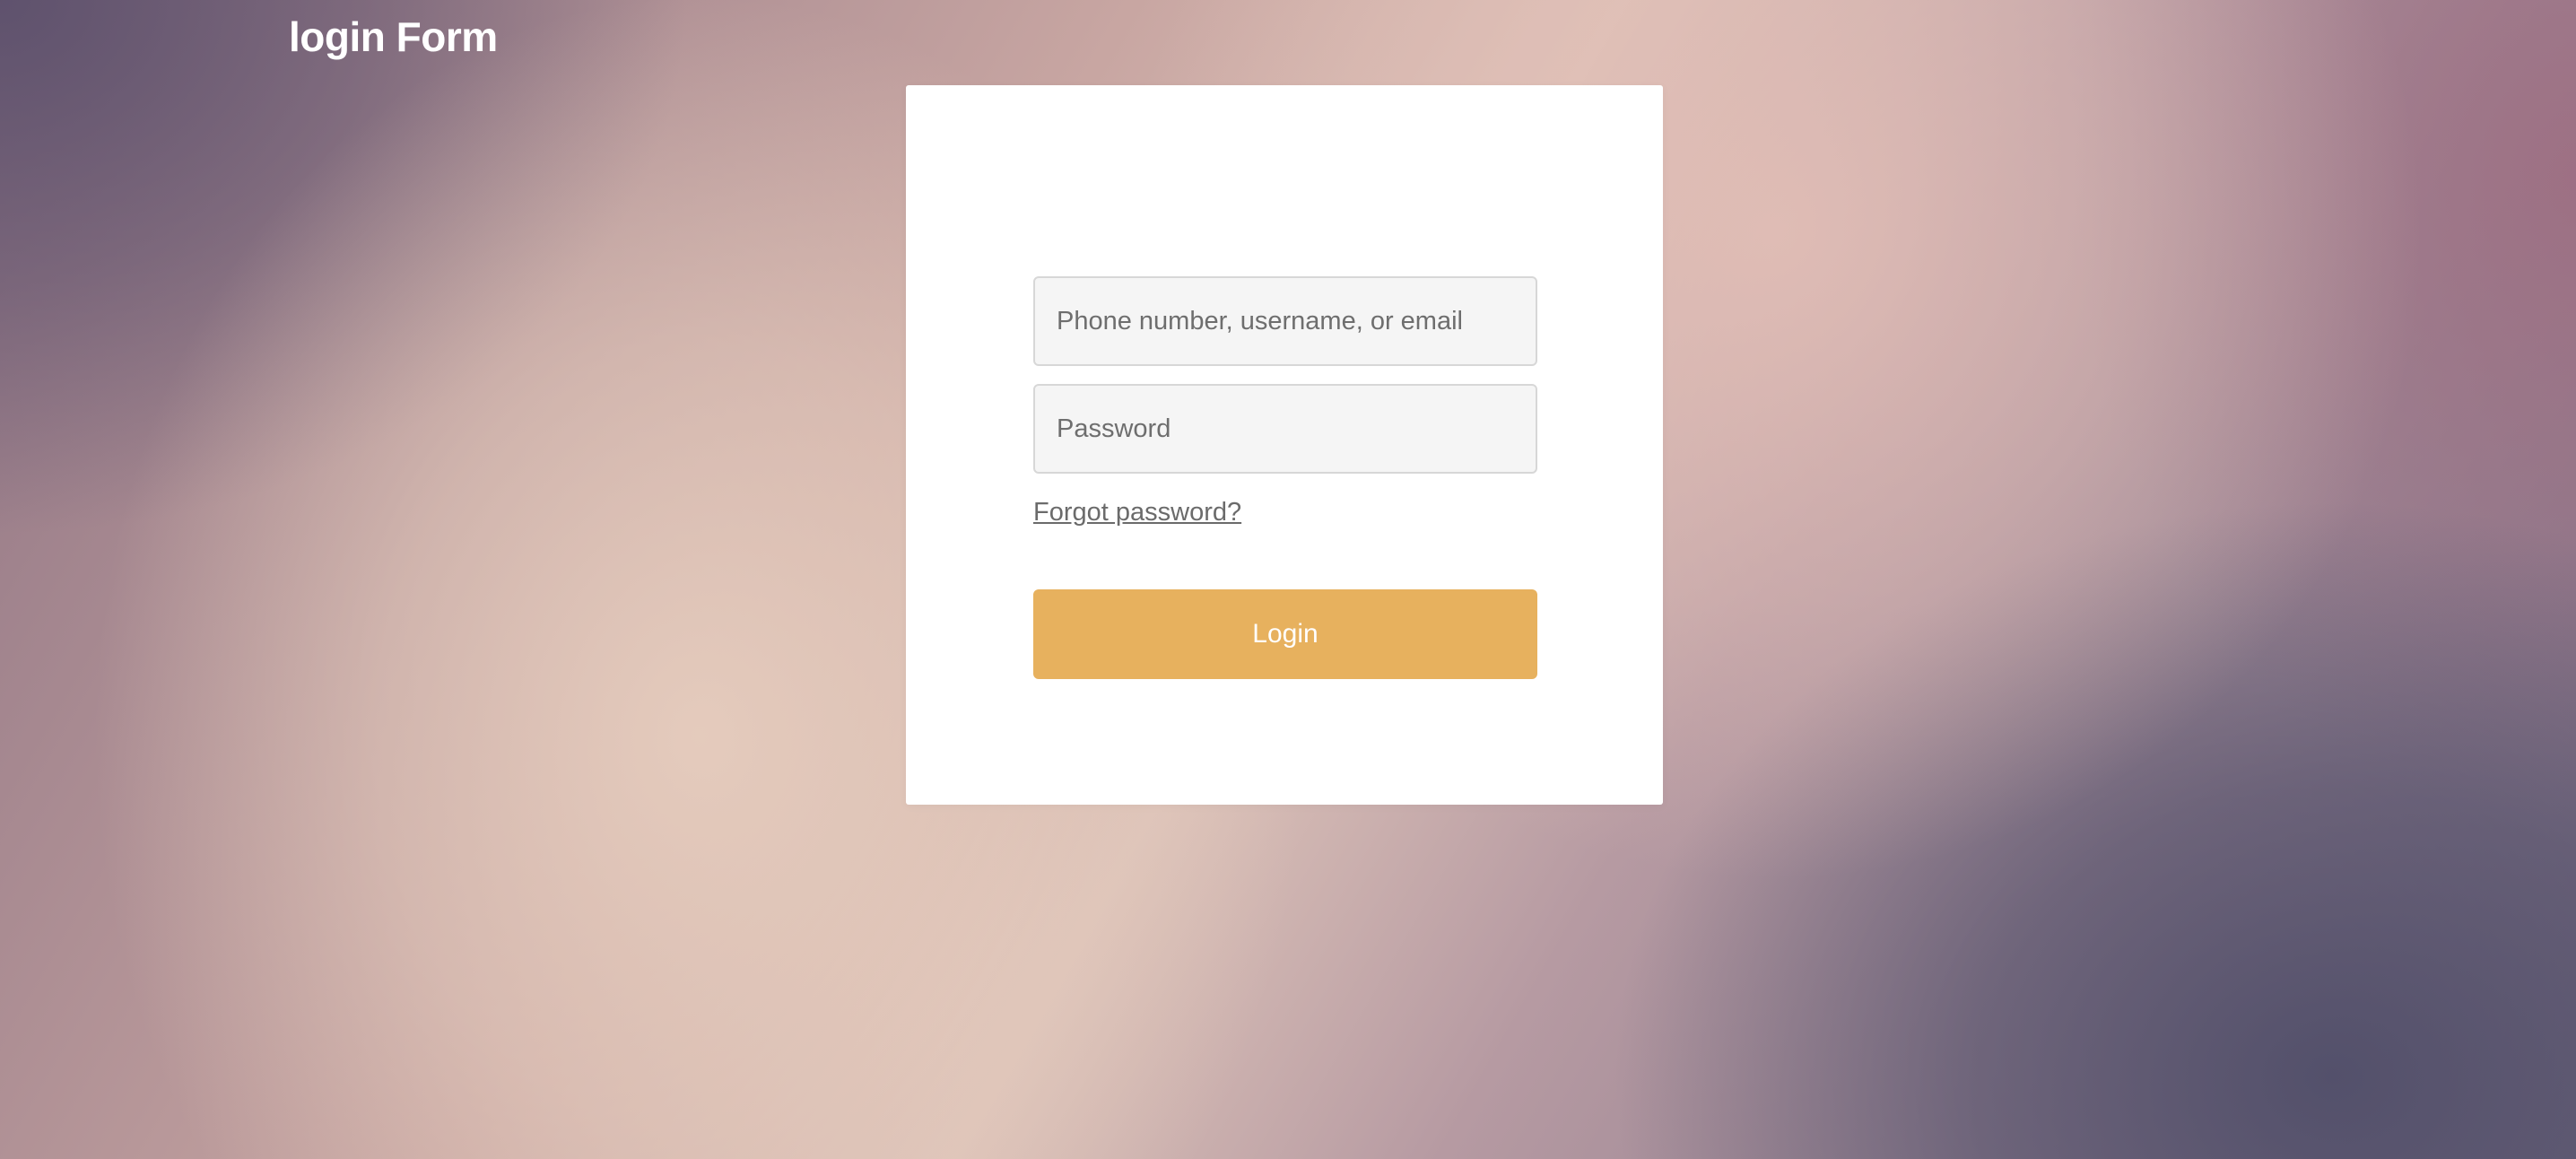 The height and width of the screenshot is (1159, 2576). What do you see at coordinates (1285, 429) in the screenshot?
I see `password-input` at bounding box center [1285, 429].